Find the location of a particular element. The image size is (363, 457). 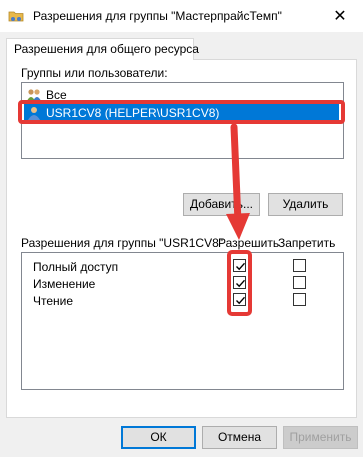

highlight-user-annotation is located at coordinates (181, 112).